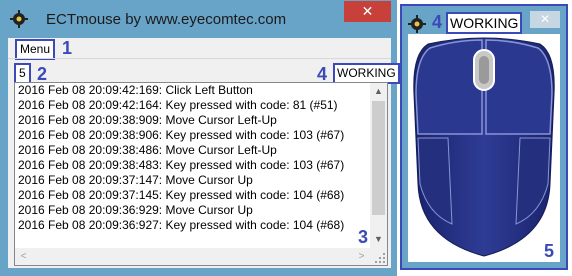 This screenshot has height=276, width=572. I want to click on log-line: 2016 Feb 08 20:09:37:147: Move Cursor Up, so click(135, 180).